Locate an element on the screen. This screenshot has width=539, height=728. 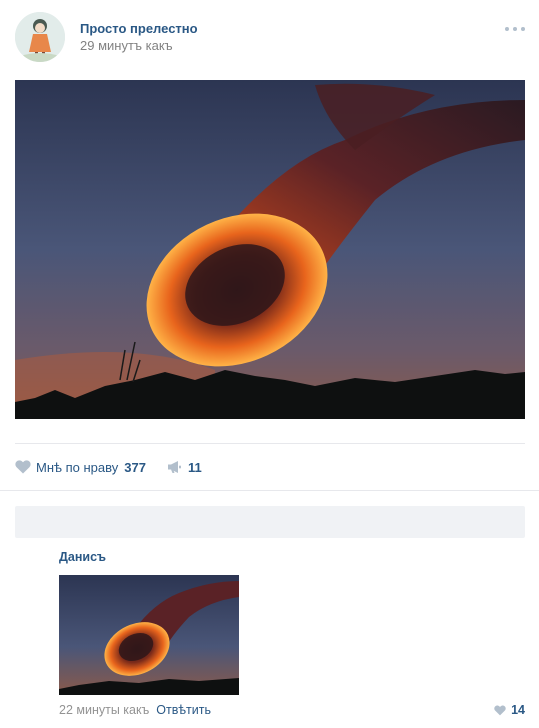
post-actions: Мнѣ по нраву 377 11 is located at coordinates (108, 467).